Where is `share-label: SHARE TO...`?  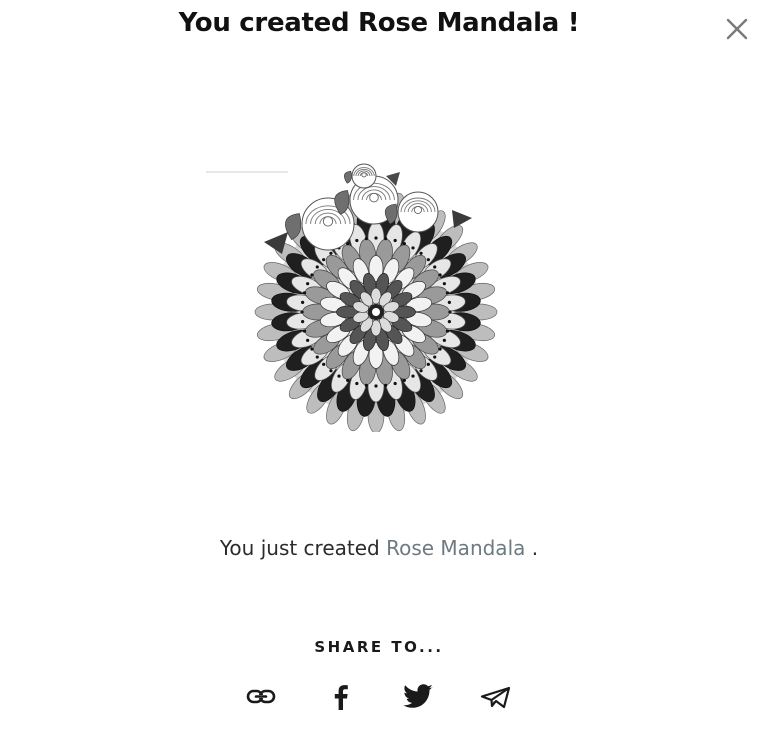
share-label: SHARE TO... is located at coordinates (379, 647).